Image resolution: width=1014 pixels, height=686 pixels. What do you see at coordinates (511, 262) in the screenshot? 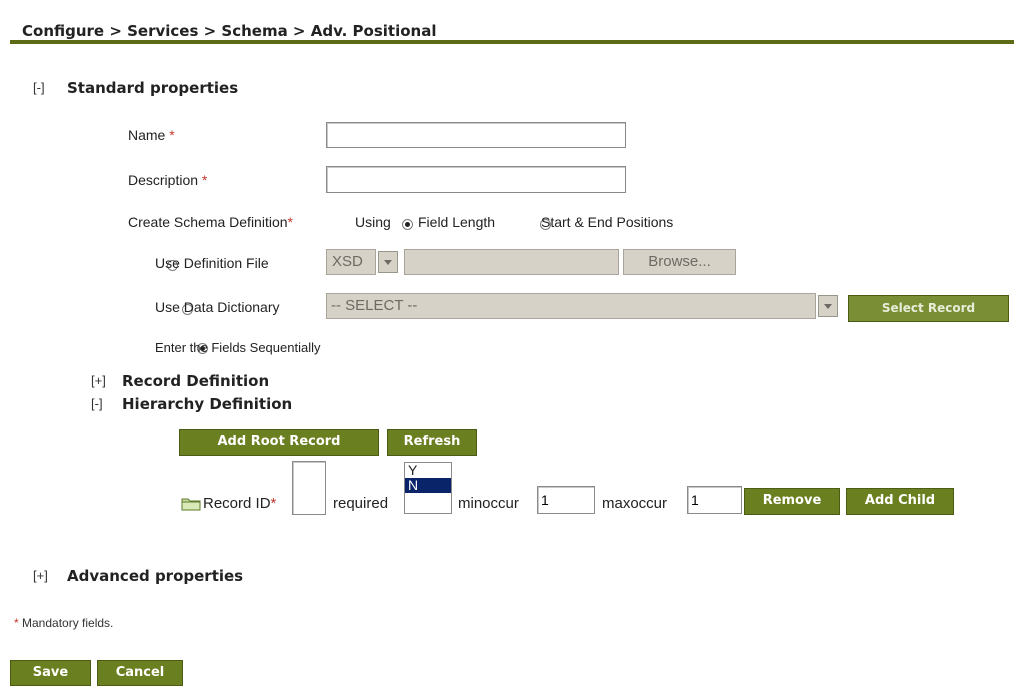
I see `definition-file-path-input` at bounding box center [511, 262].